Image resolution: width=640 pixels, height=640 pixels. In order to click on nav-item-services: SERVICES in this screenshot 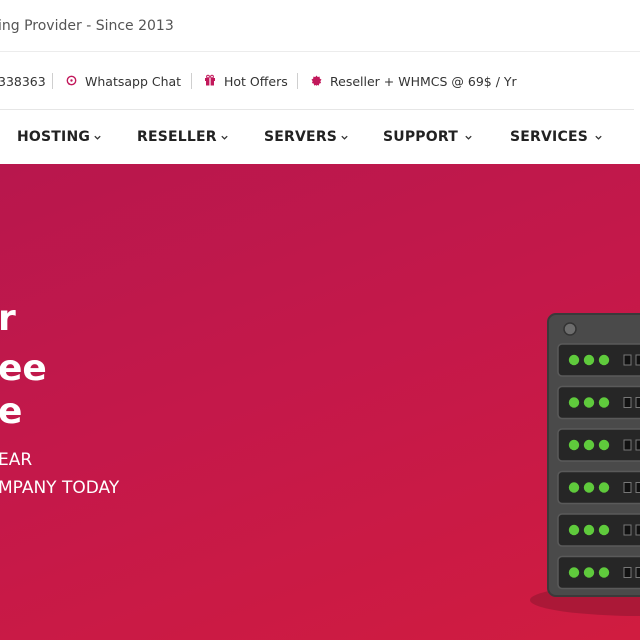, I will do `click(556, 137)`.